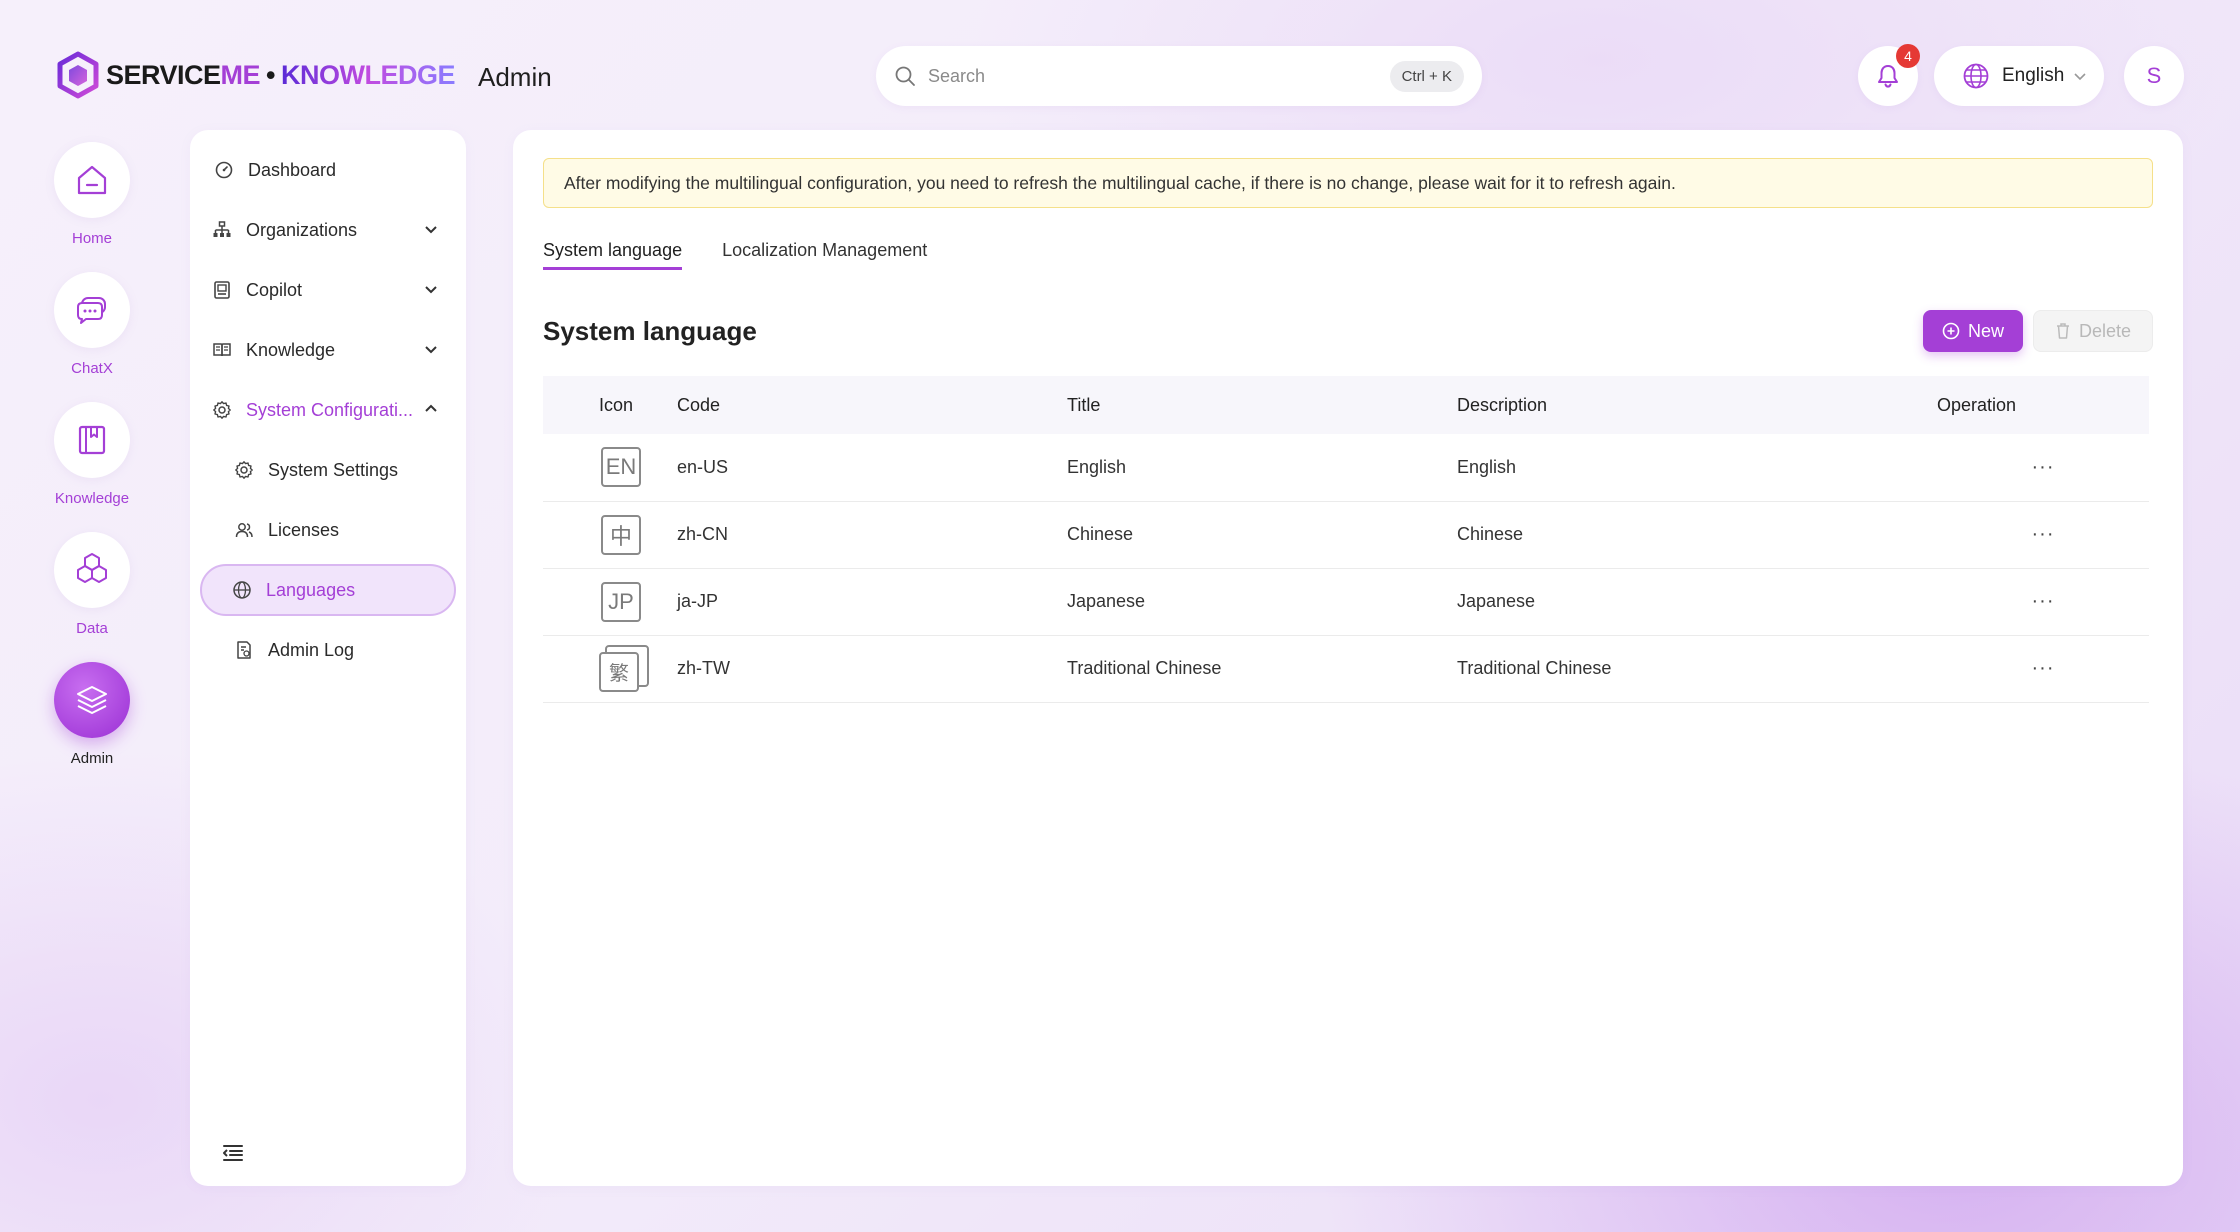 The width and height of the screenshot is (2240, 1232). I want to click on nav-item-label: System Settings, so click(333, 469).